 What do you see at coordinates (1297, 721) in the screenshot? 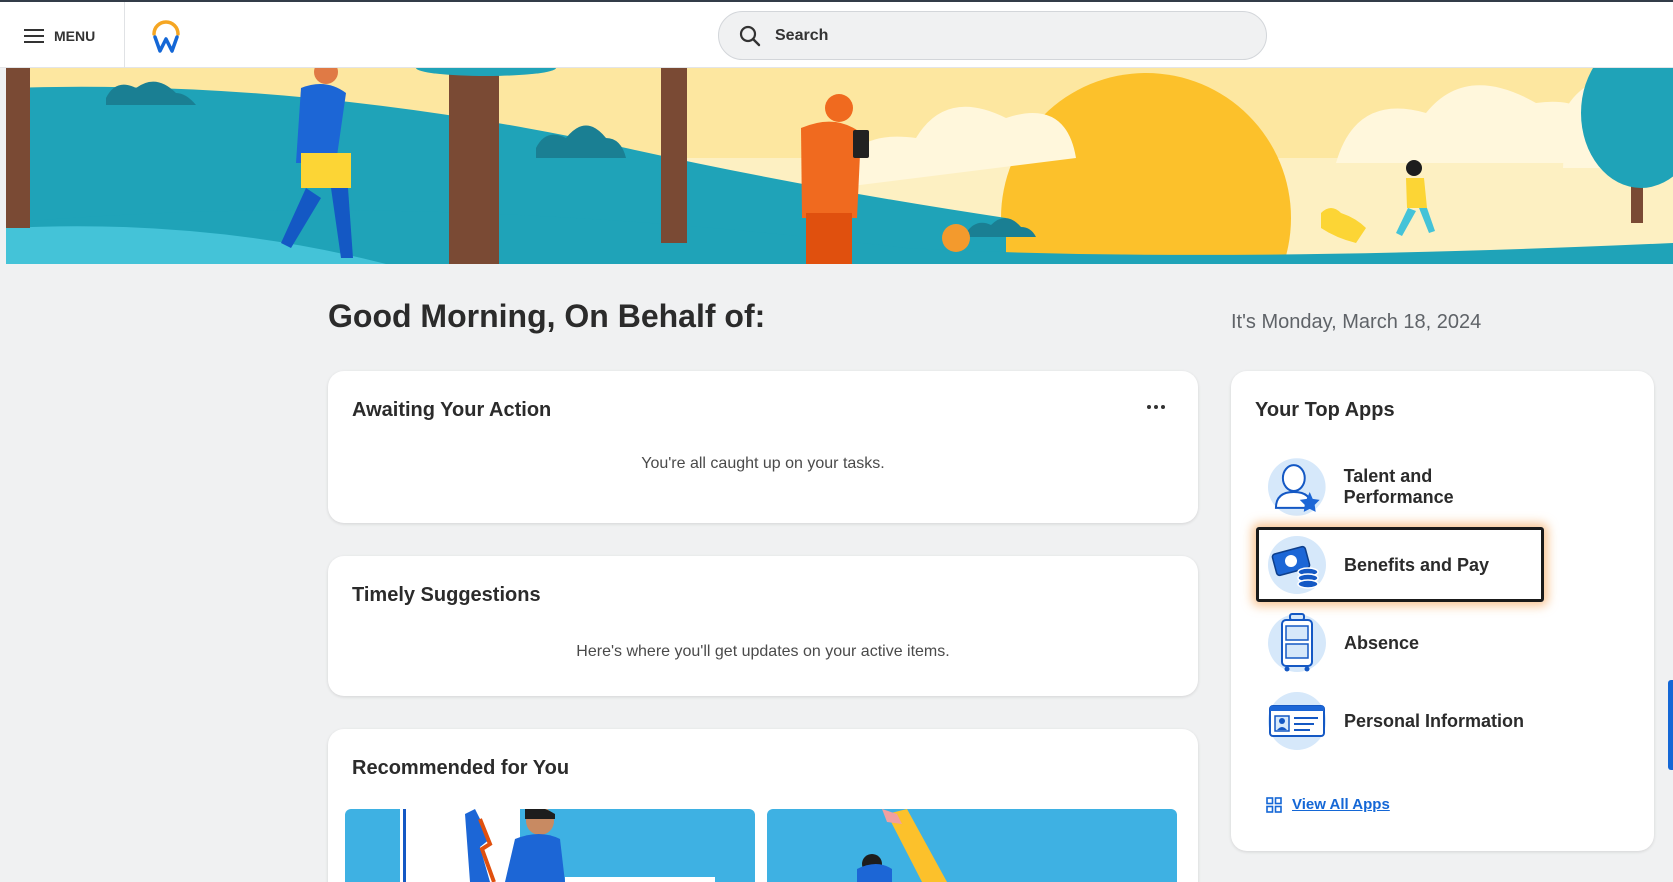
I see `personal-info-icon` at bounding box center [1297, 721].